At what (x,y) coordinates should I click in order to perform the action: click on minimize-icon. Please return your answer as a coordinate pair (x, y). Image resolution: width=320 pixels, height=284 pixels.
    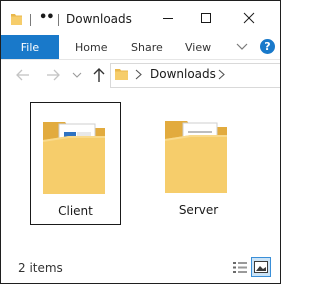
    Looking at the image, I should click on (168, 18).